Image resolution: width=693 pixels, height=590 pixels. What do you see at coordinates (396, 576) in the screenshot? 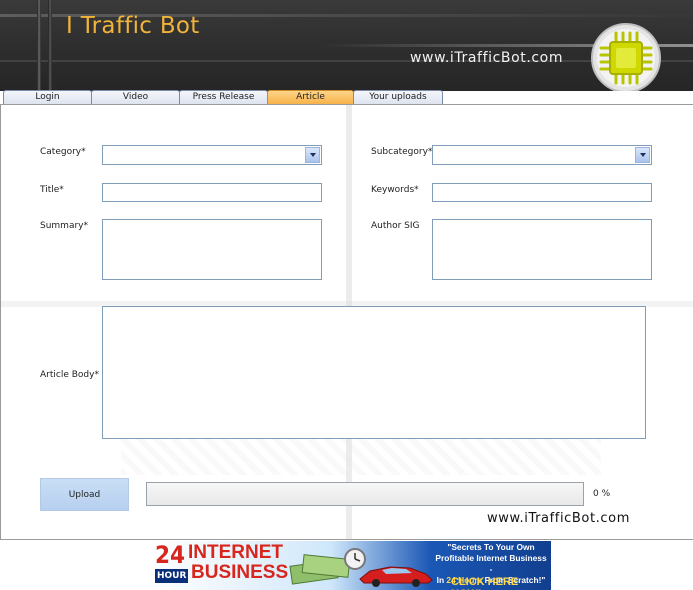
I see `sports-car-icon` at bounding box center [396, 576].